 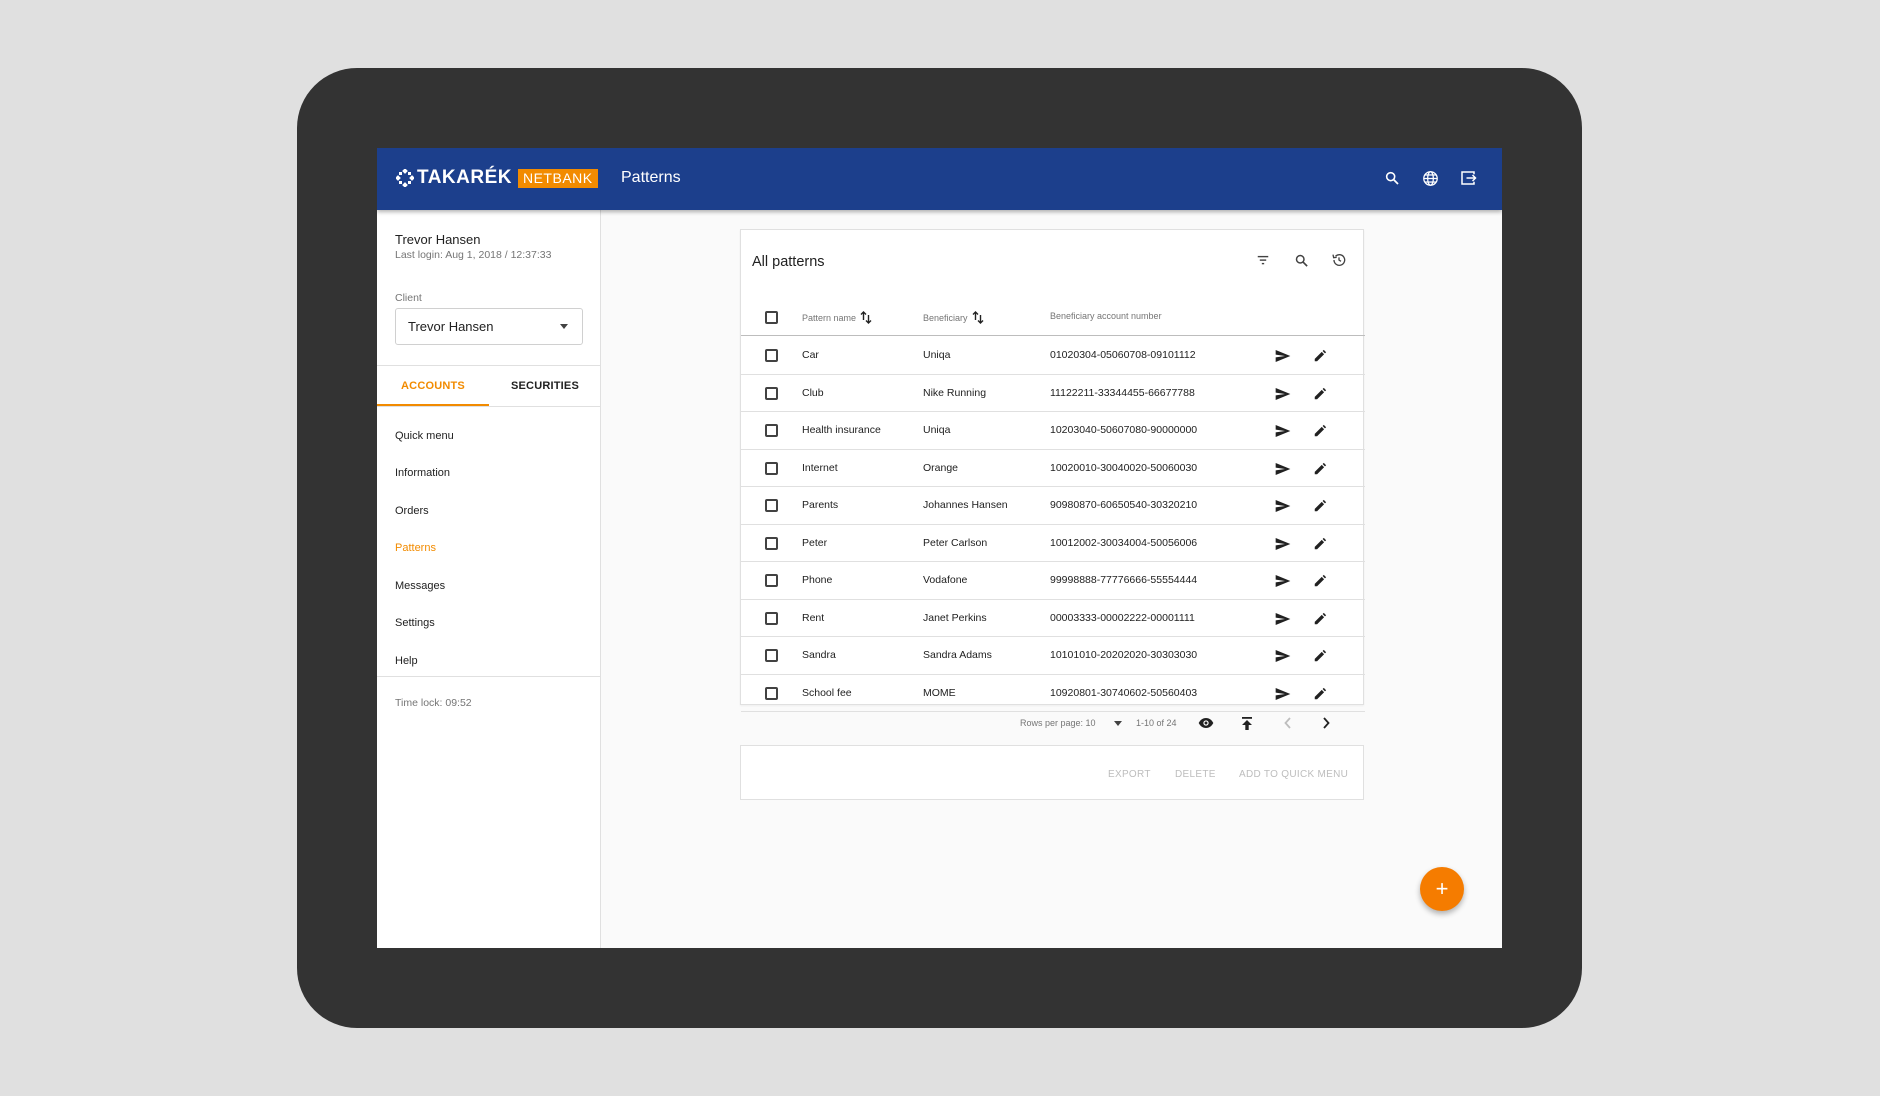 I want to click on card-title: All patterns, so click(x=788, y=262).